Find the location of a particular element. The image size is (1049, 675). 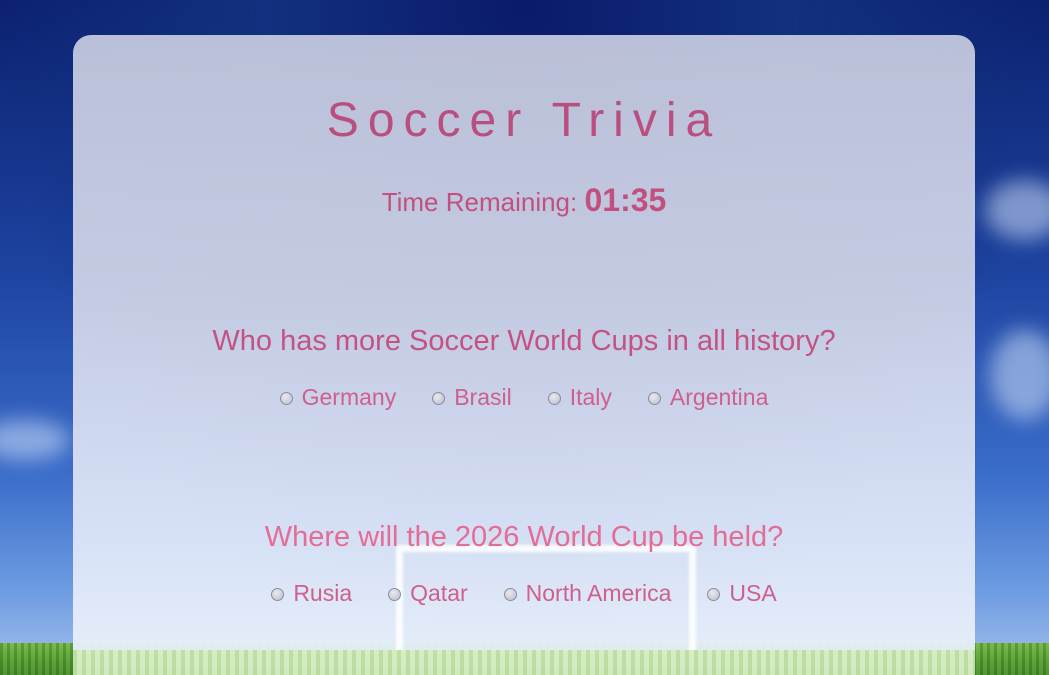

option-label: Qatar is located at coordinates (439, 593).